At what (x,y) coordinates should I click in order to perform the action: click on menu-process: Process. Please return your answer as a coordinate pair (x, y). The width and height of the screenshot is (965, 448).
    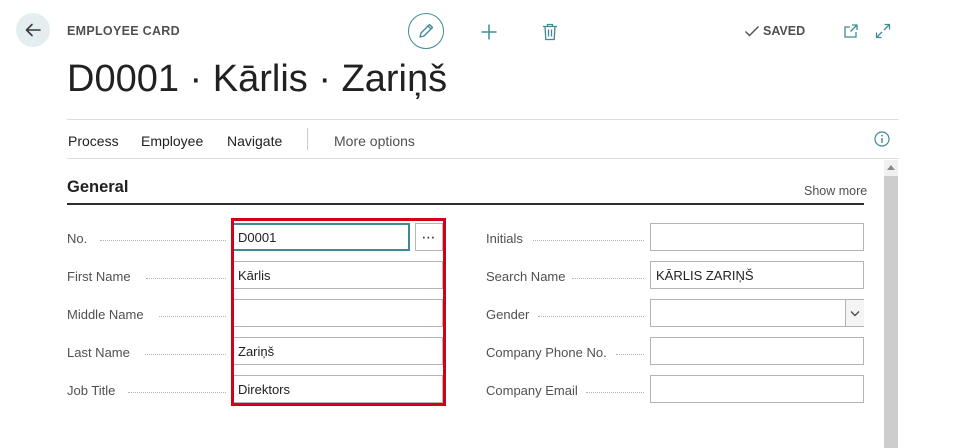
    Looking at the image, I should click on (93, 141).